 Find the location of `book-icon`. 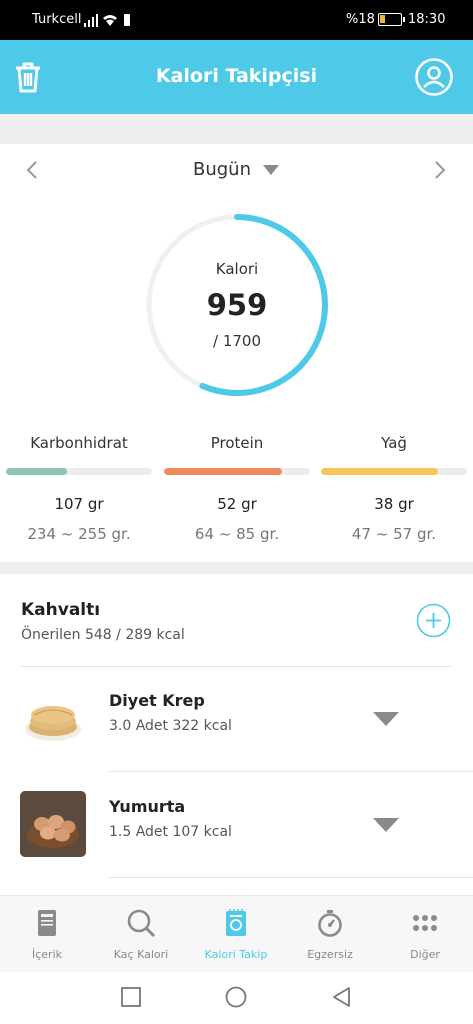

book-icon is located at coordinates (47, 923).